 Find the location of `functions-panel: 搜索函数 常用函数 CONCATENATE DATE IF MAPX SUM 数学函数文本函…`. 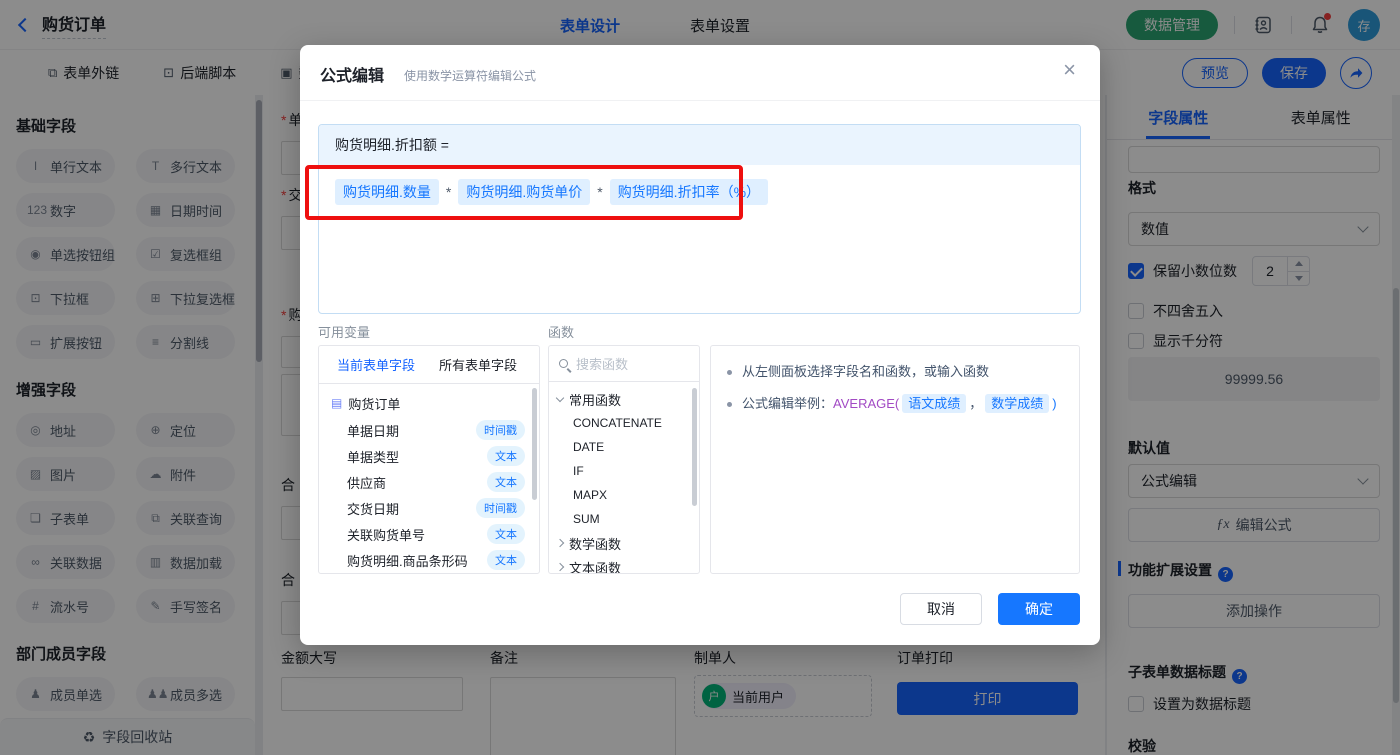

functions-panel: 搜索函数 常用函数 CONCATENATE DATE IF MAPX SUM 数学函数文本函… is located at coordinates (624, 459).